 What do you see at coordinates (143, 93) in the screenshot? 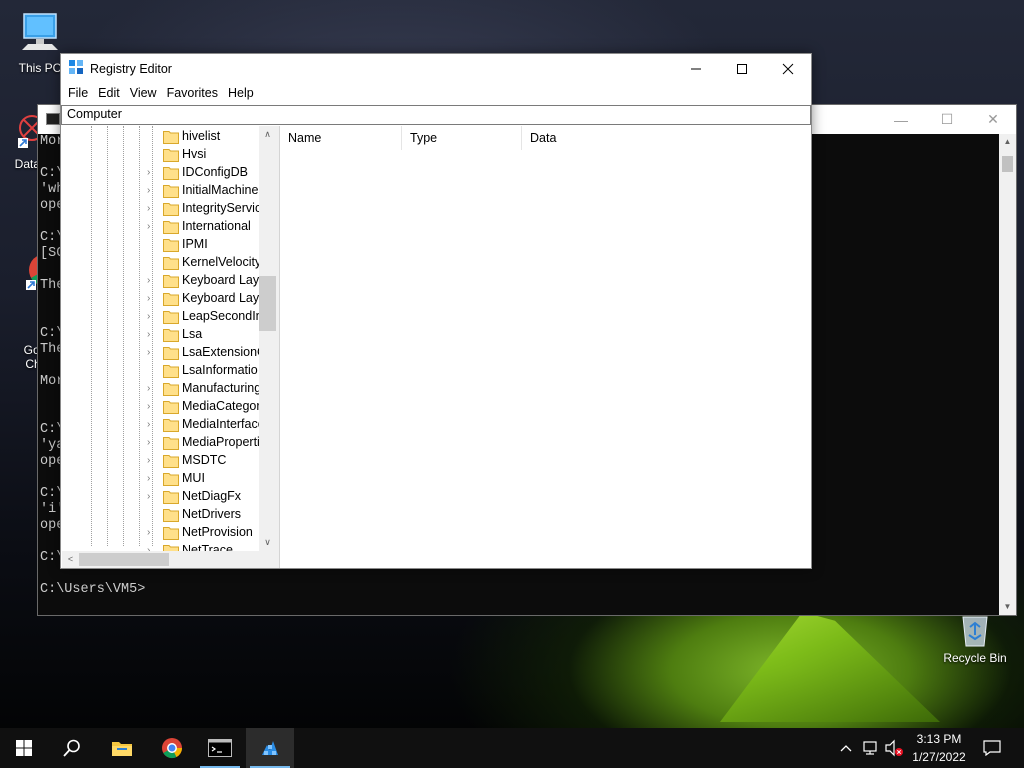
I see `menu-view: View` at bounding box center [143, 93].